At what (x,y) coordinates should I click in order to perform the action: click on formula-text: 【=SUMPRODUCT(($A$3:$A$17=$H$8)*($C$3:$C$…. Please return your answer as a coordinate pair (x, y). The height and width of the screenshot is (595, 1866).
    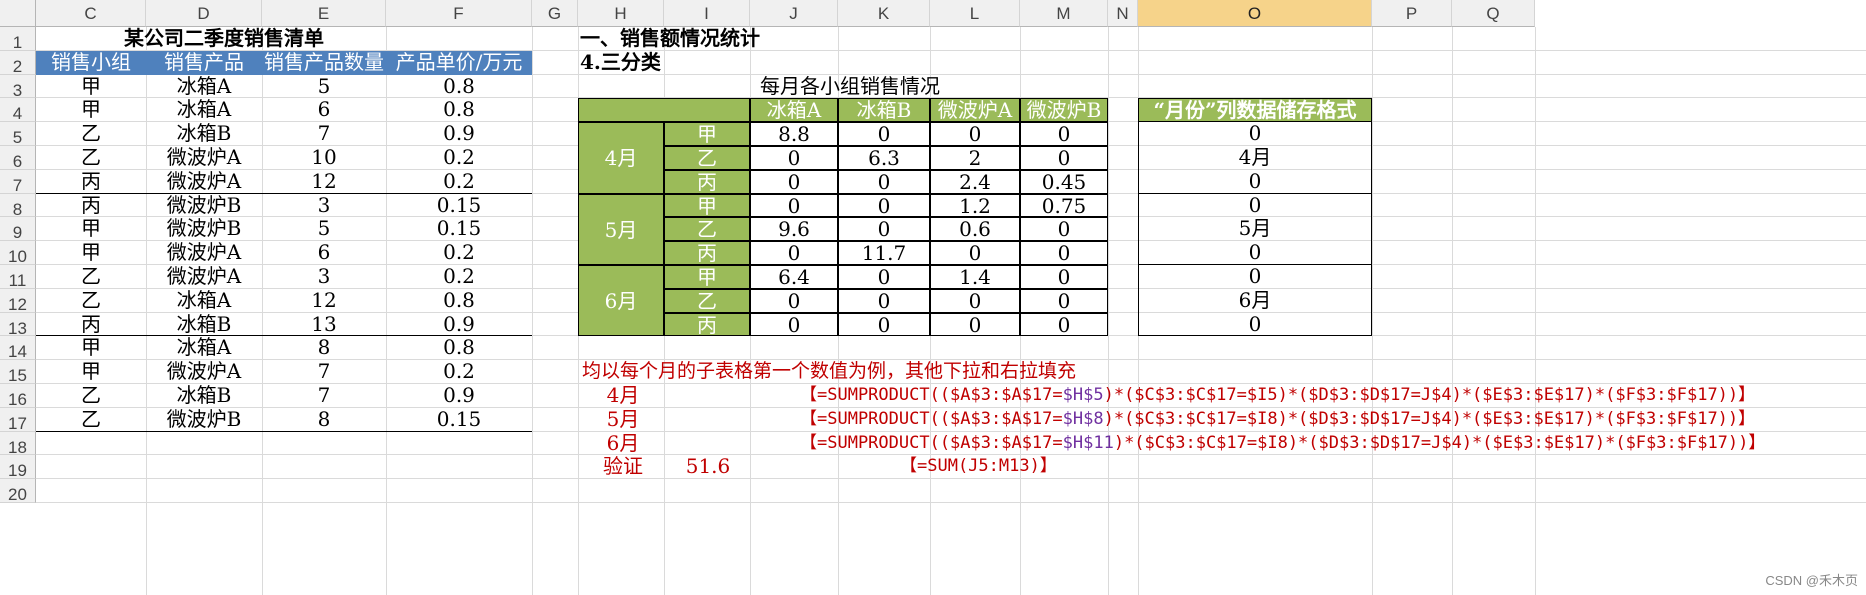
    Looking at the image, I should click on (1277, 420).